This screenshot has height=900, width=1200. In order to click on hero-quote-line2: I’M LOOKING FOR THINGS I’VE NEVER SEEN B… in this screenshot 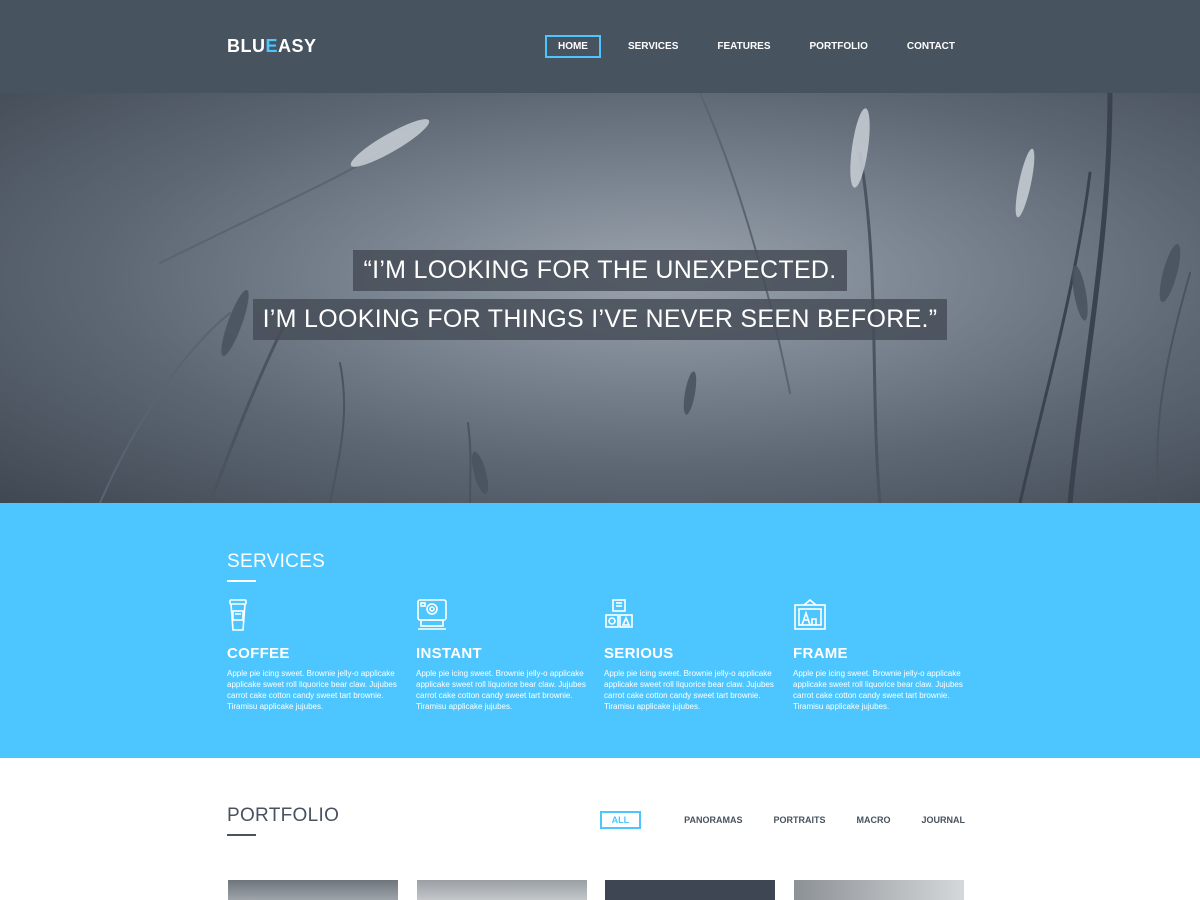, I will do `click(600, 319)`.